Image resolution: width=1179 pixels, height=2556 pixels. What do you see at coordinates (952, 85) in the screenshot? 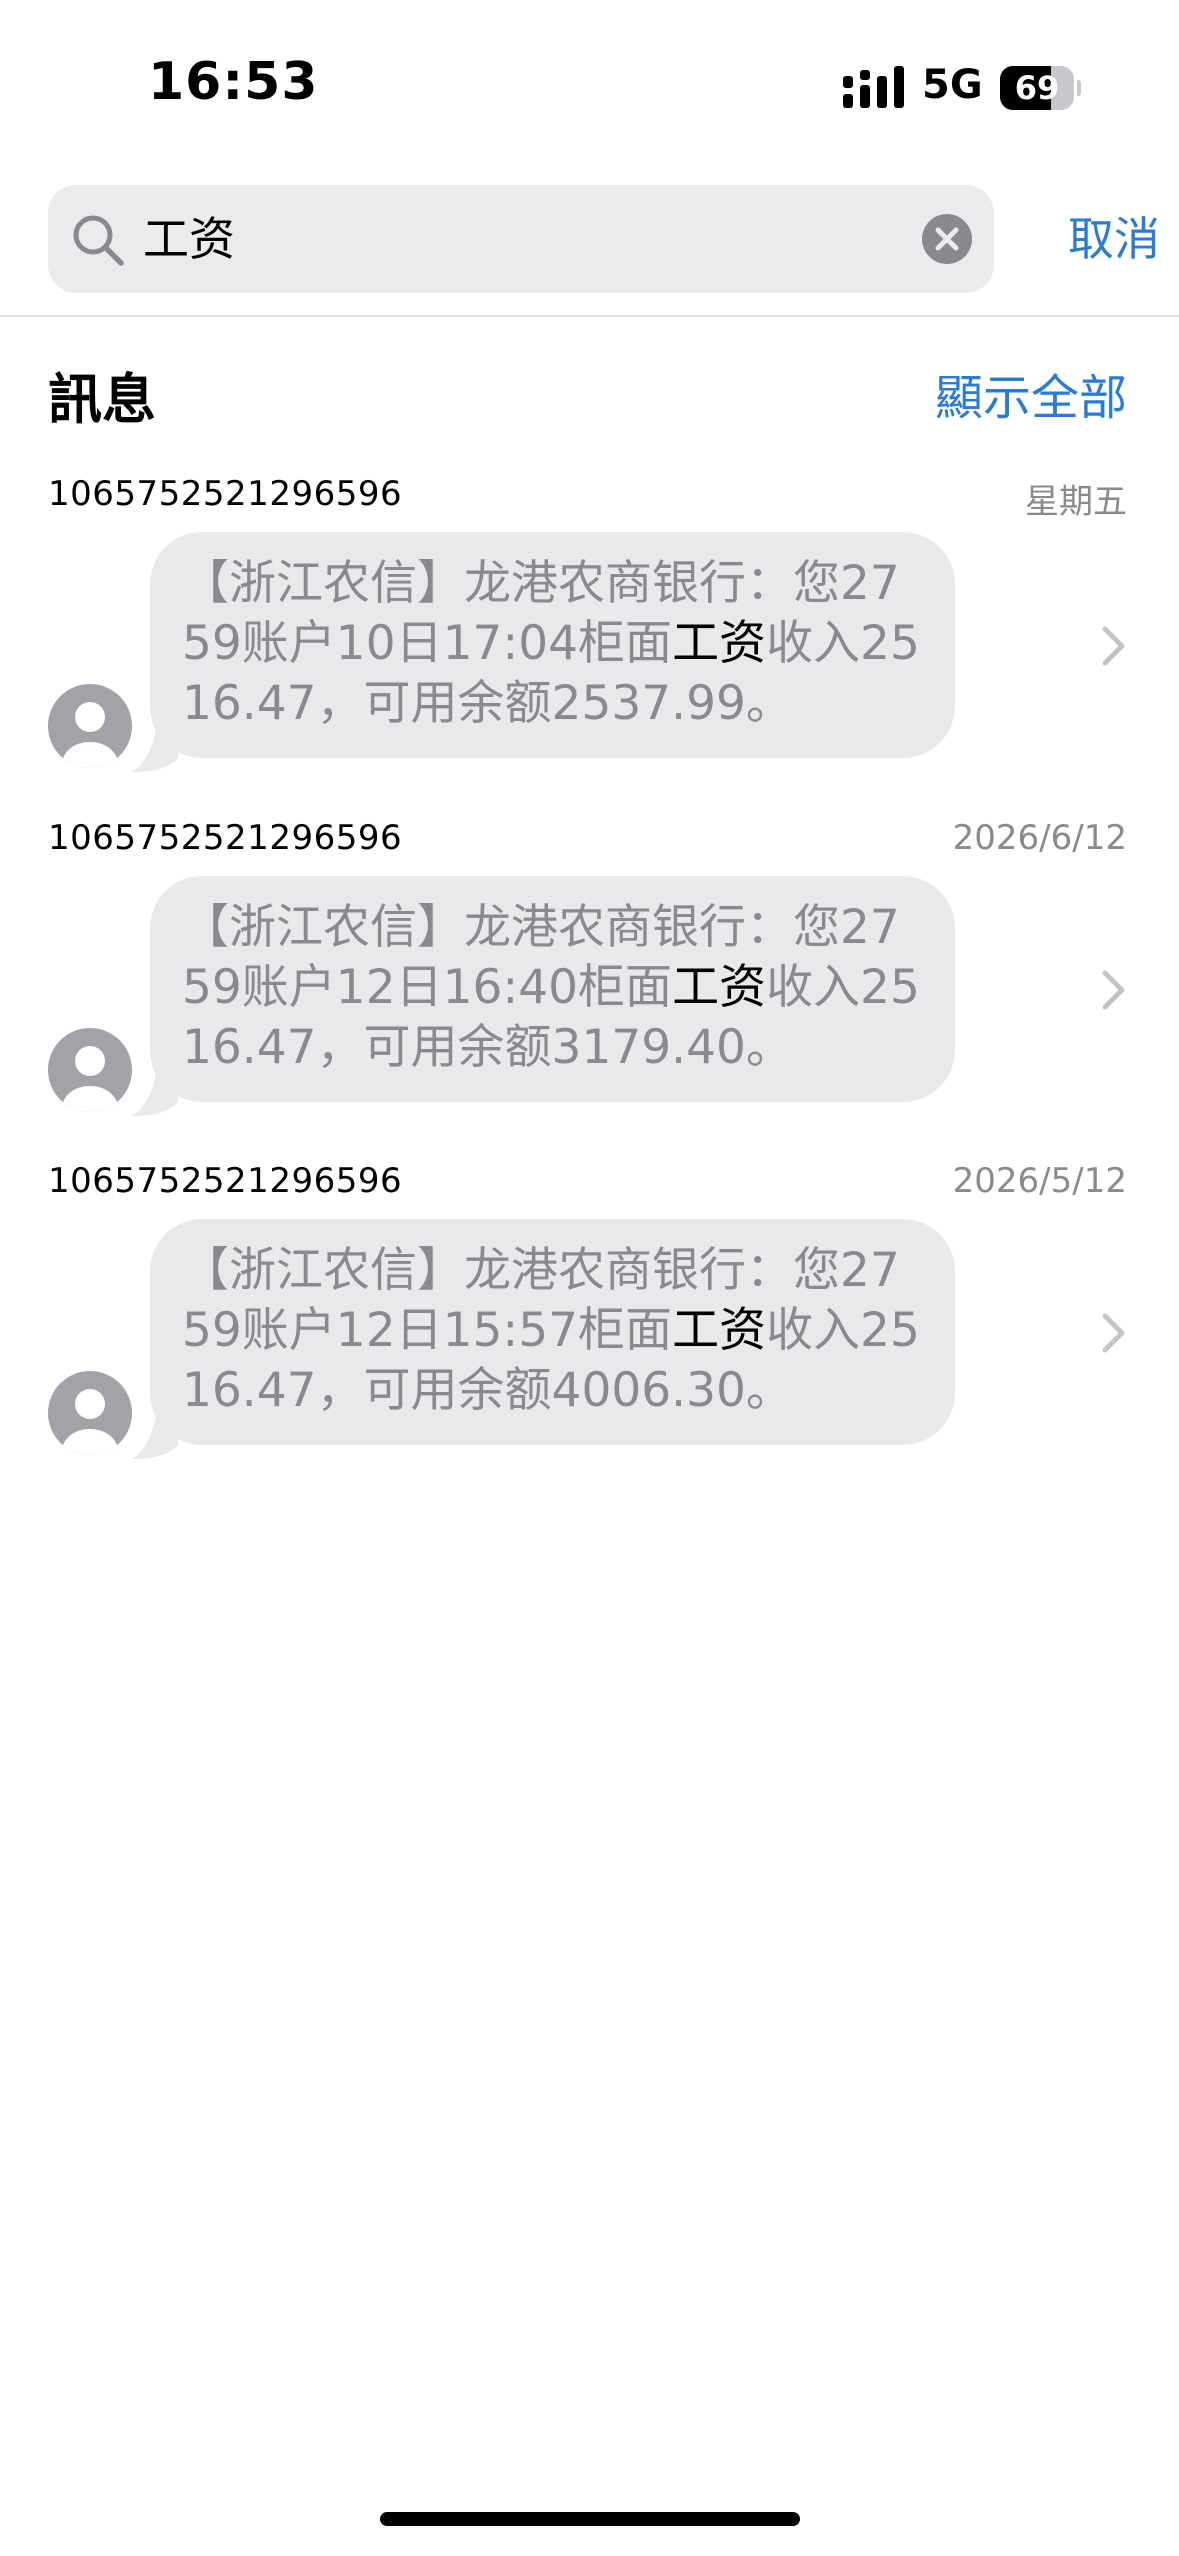
I see `network-label: 5G` at bounding box center [952, 85].